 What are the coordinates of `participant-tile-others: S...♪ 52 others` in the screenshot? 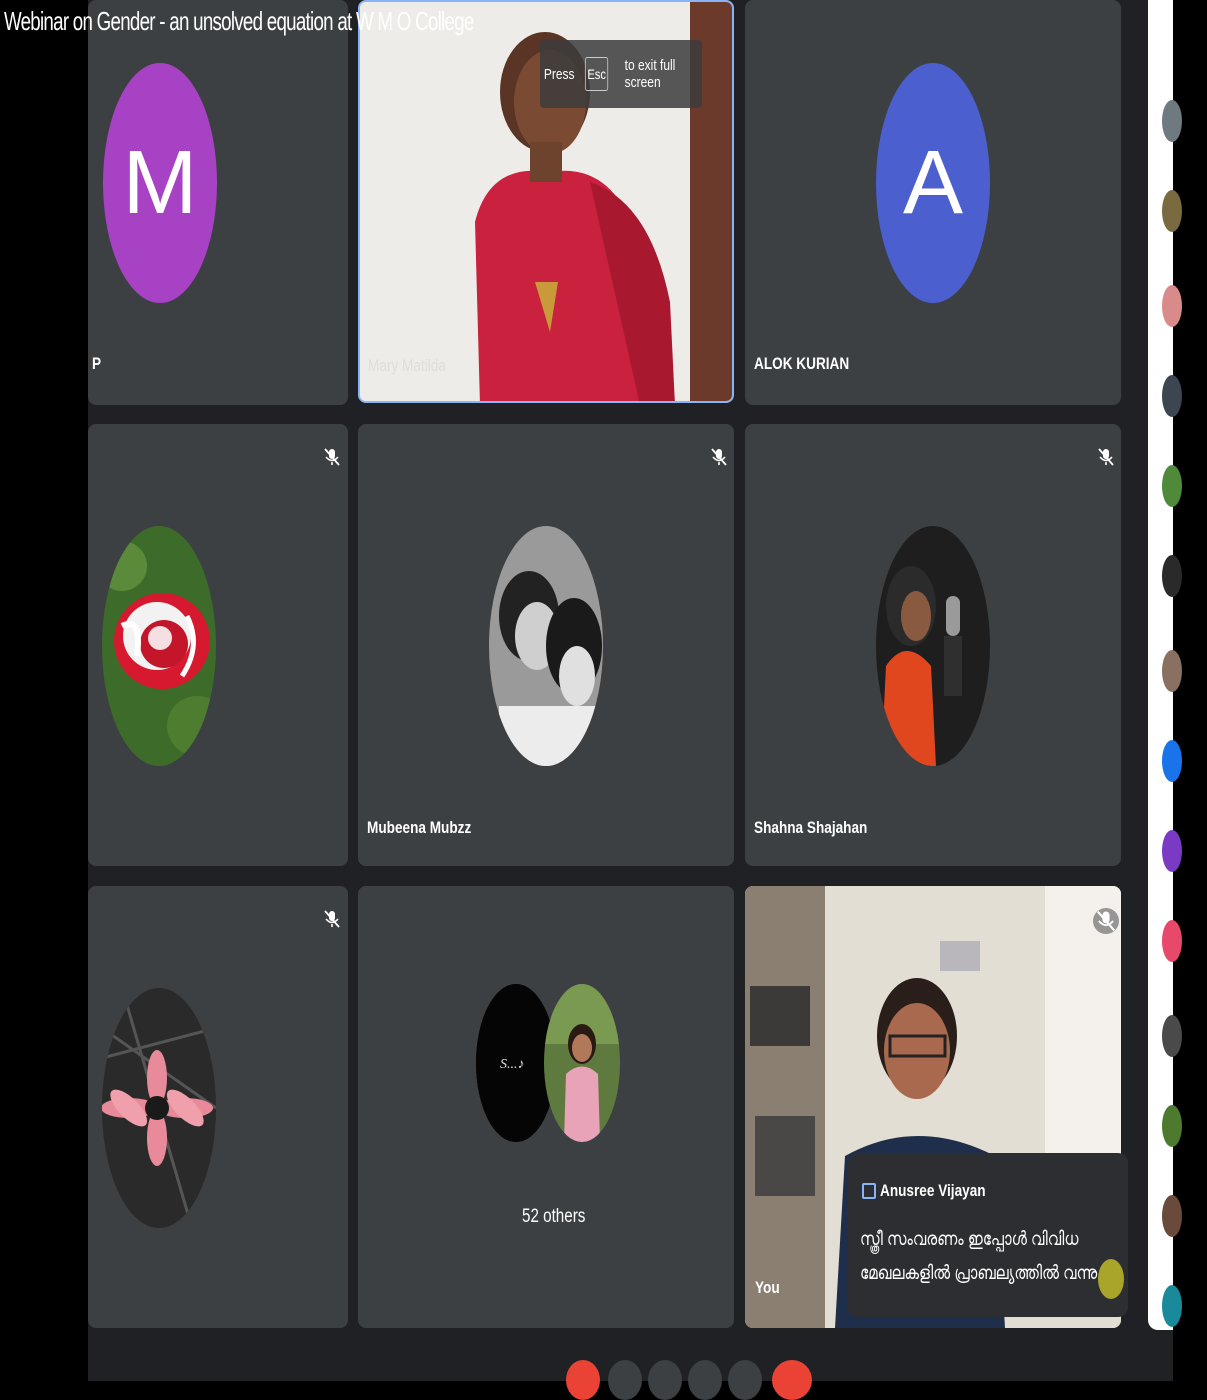 It's located at (546, 1107).